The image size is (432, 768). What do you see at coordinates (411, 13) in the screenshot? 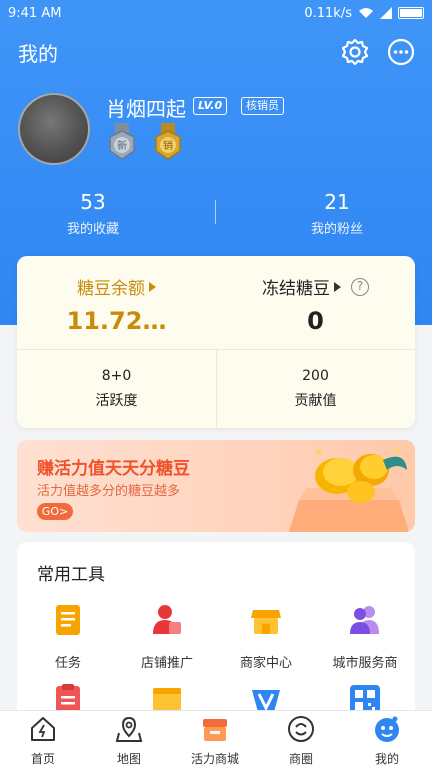
I see `battery-icon` at bounding box center [411, 13].